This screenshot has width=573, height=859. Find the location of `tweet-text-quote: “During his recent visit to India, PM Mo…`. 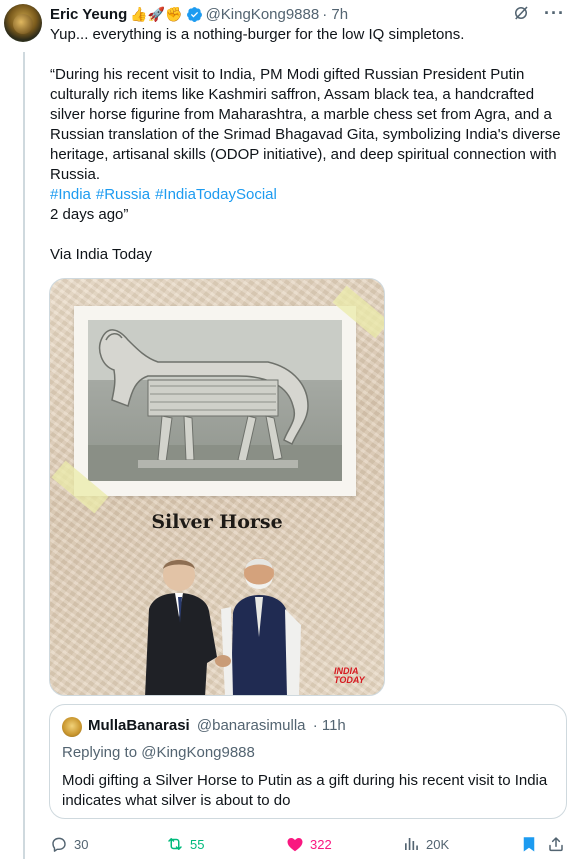

tweet-text-quote: “During his recent visit to India, PM Mo… is located at coordinates (305, 124).